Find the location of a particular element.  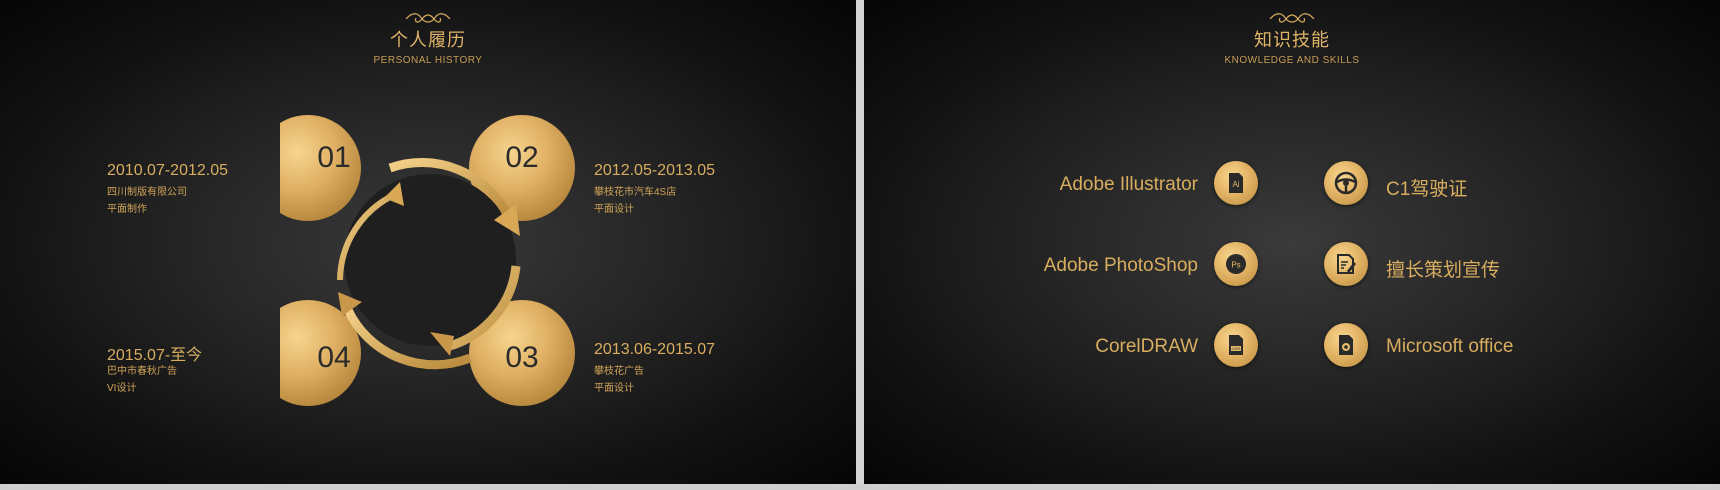

page-title: 个人履历 is located at coordinates (428, 40).